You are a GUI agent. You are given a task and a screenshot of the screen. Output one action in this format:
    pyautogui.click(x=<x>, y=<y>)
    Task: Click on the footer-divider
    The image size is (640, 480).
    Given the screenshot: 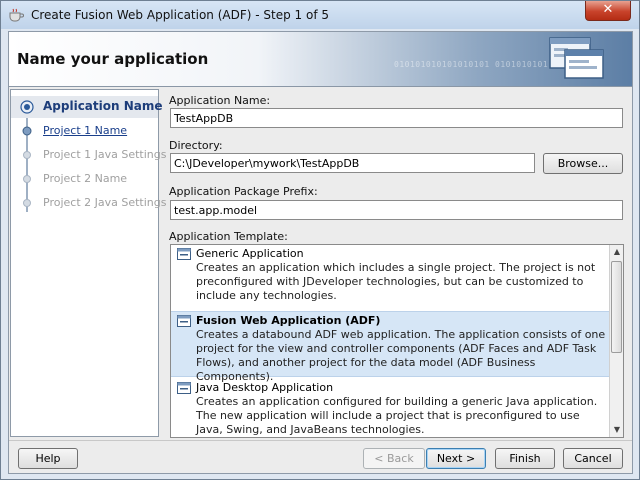 What is the action you would take?
    pyautogui.click(x=320, y=440)
    